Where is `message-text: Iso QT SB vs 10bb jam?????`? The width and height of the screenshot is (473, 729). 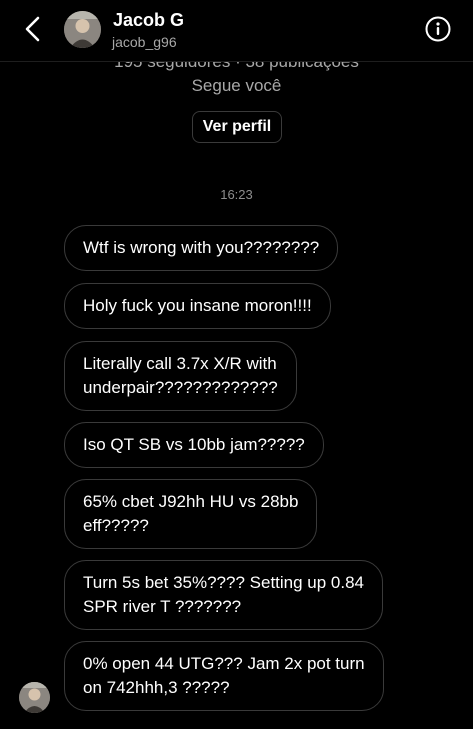 message-text: Iso QT SB vs 10bb jam????? is located at coordinates (194, 444).